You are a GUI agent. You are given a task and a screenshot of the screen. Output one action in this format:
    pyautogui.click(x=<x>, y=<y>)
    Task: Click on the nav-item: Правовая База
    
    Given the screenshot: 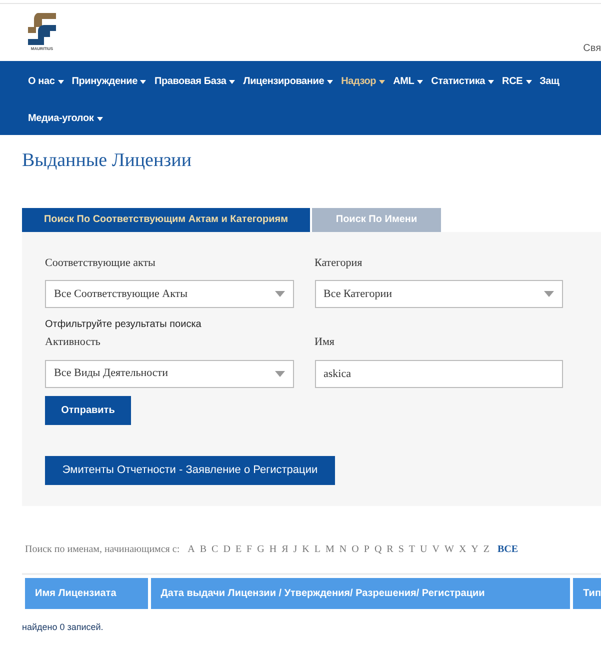 What is the action you would take?
    pyautogui.click(x=195, y=81)
    